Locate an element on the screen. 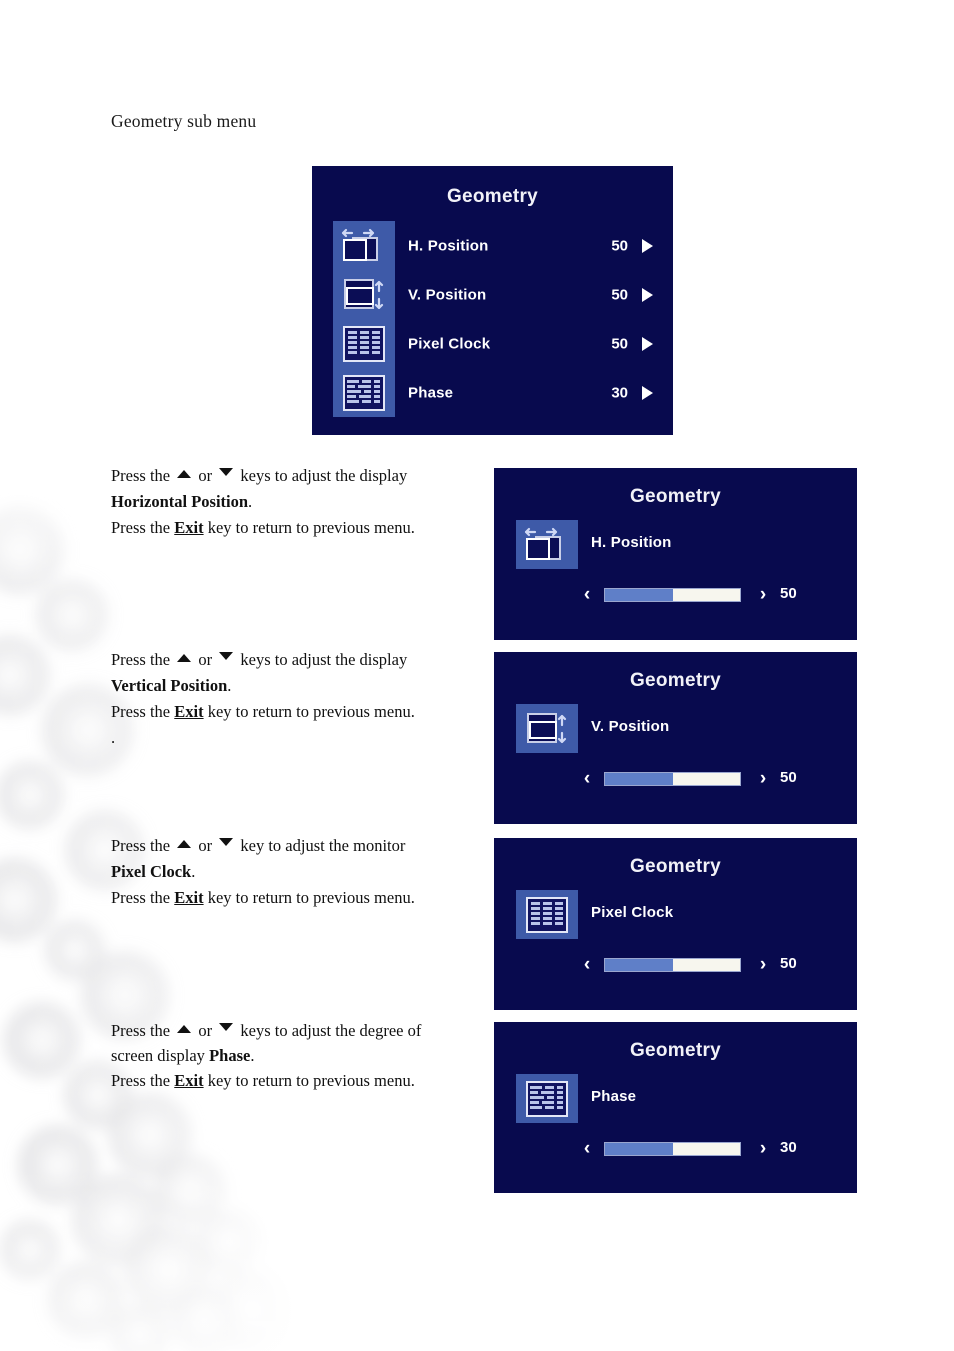  slider-row: ‹ › 30 is located at coordinates (710, 1149).